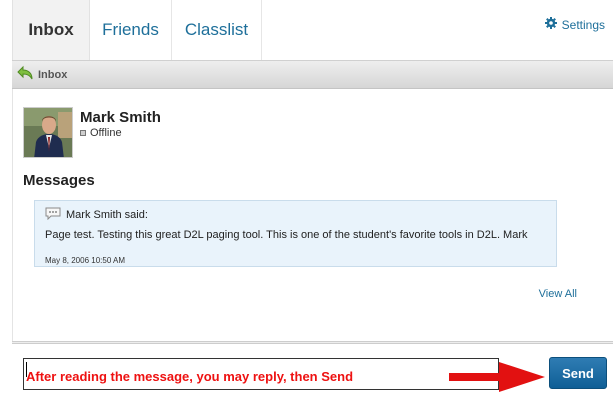 Image resolution: width=613 pixels, height=406 pixels. Describe the element at coordinates (48, 132) in the screenshot. I see `avatar` at that location.